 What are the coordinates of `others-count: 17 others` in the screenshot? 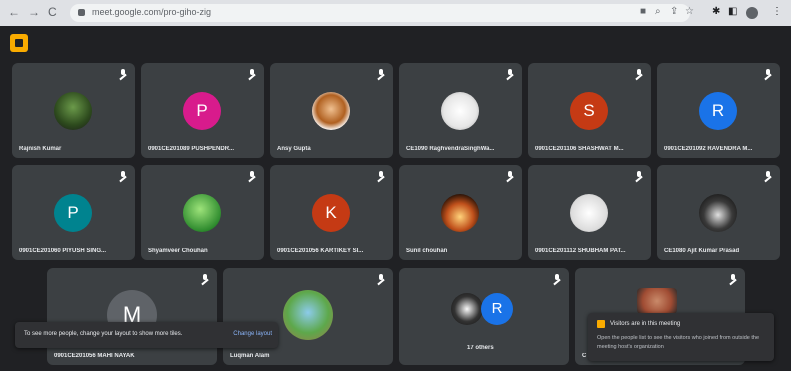 It's located at (480, 348).